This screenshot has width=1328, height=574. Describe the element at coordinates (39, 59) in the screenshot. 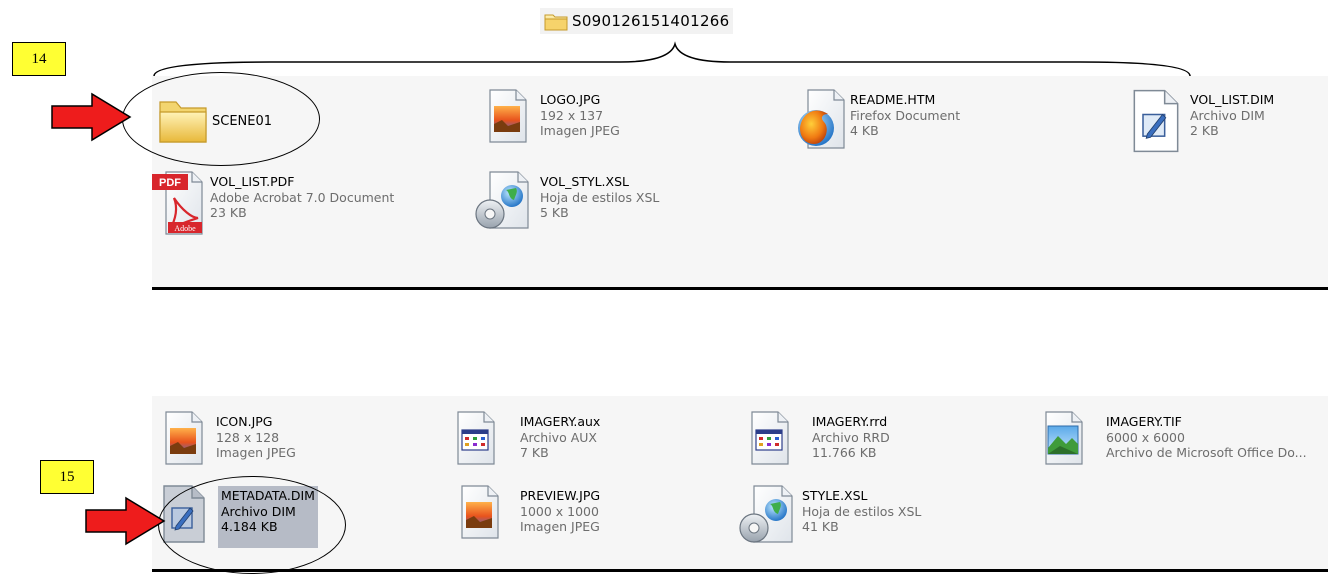

I see `callout-14: 14` at that location.